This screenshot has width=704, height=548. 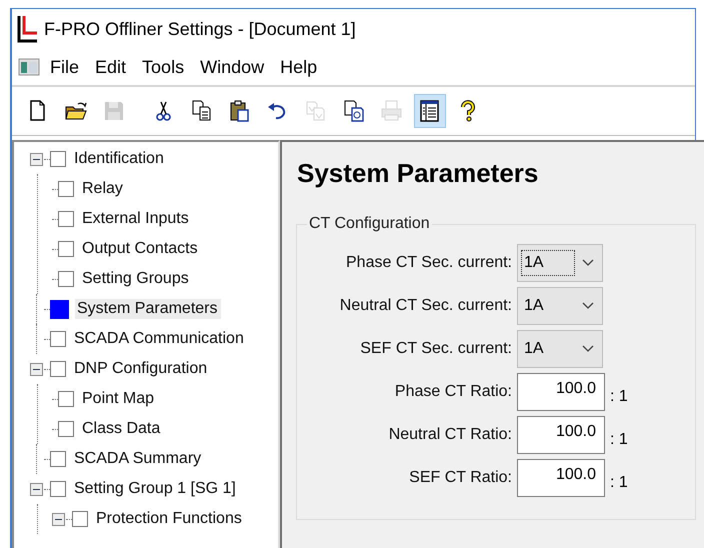 I want to click on field-label: SEF CT Sec. current:, so click(x=436, y=349).